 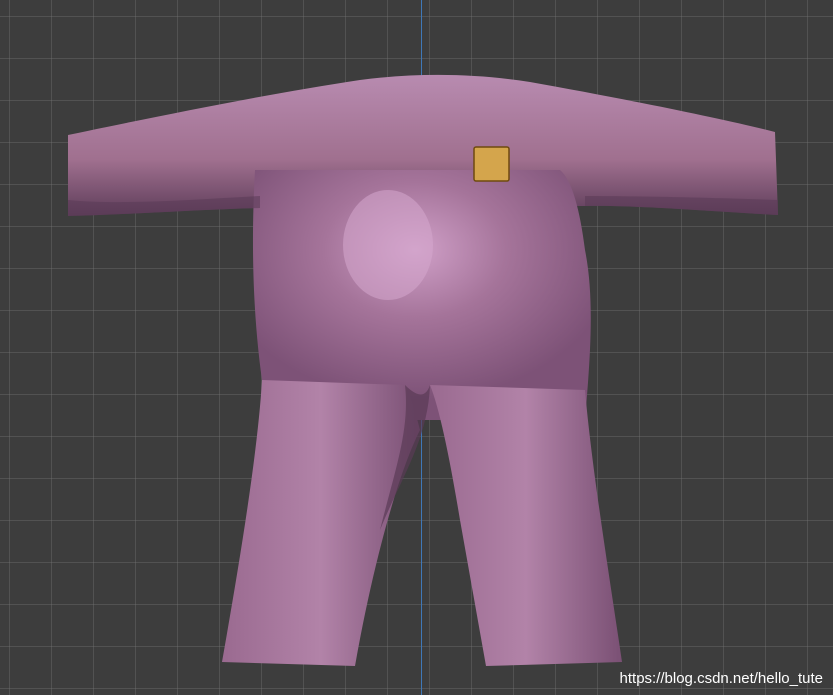 What do you see at coordinates (491, 164) in the screenshot?
I see `selected-vertex-marker` at bounding box center [491, 164].